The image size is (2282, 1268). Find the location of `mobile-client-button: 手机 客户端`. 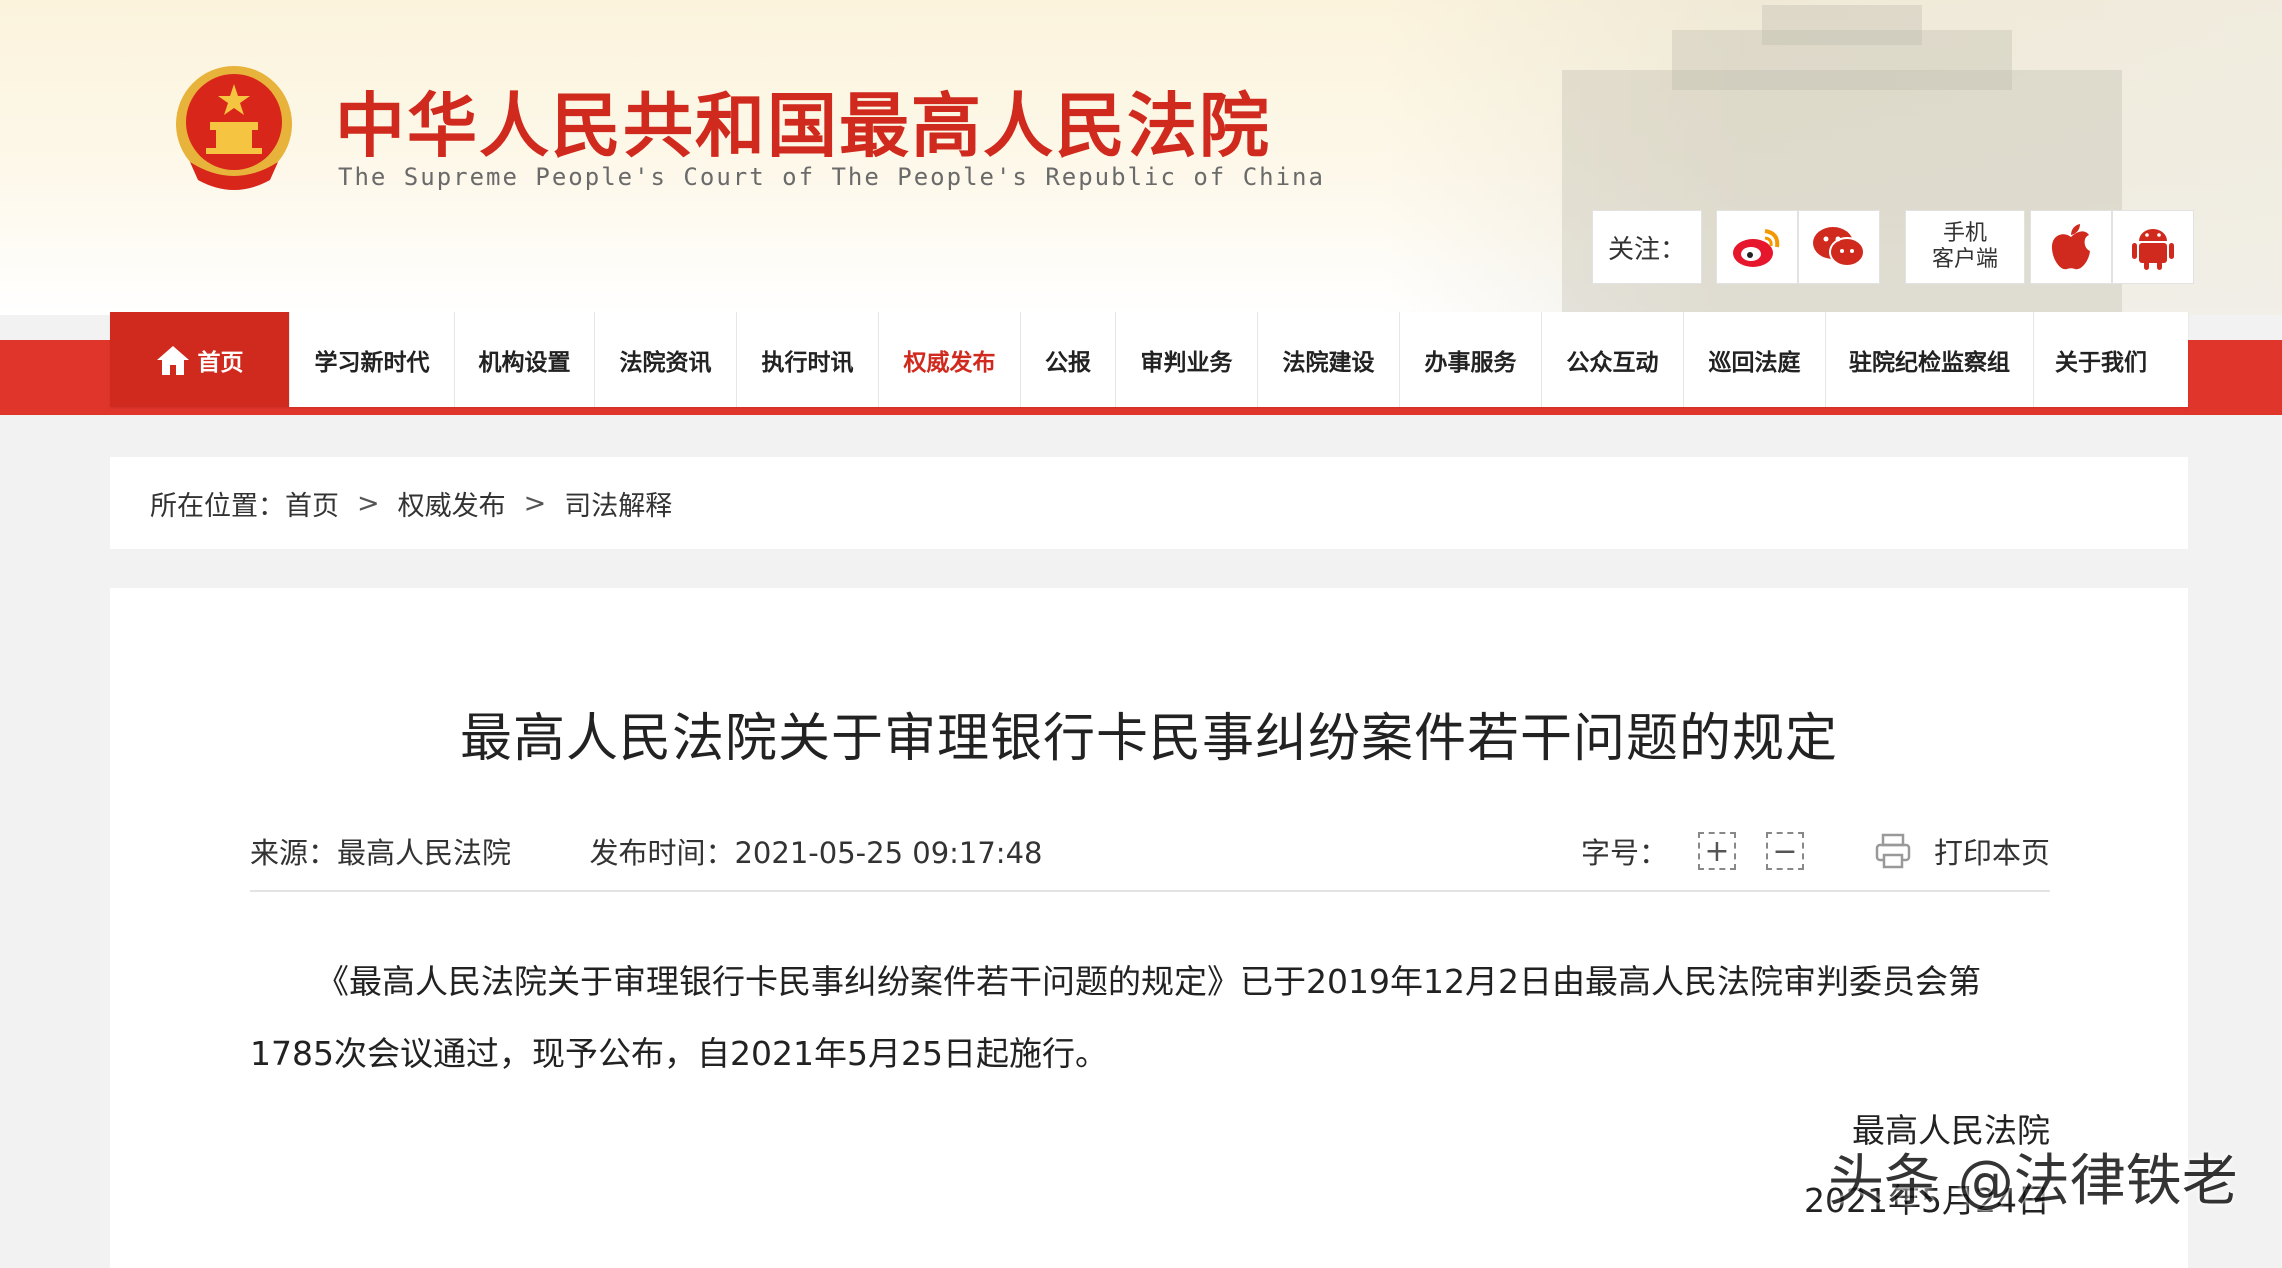

mobile-client-button: 手机 客户端 is located at coordinates (1965, 247).